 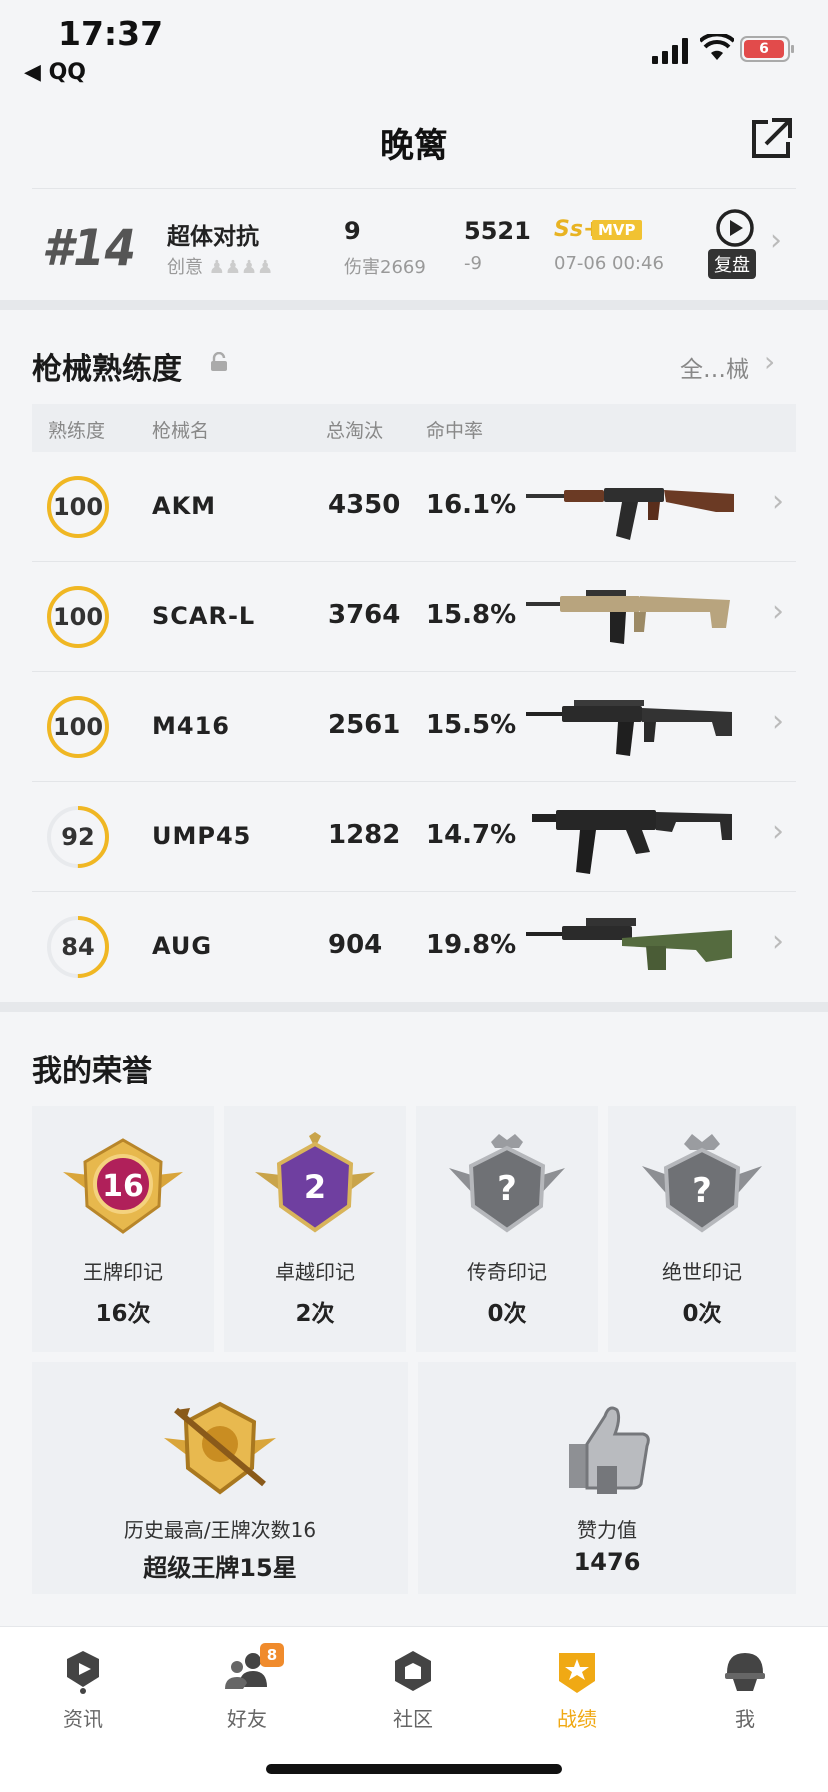 What do you see at coordinates (83, 1719) in the screenshot?
I see `tab-label: 资讯` at bounding box center [83, 1719].